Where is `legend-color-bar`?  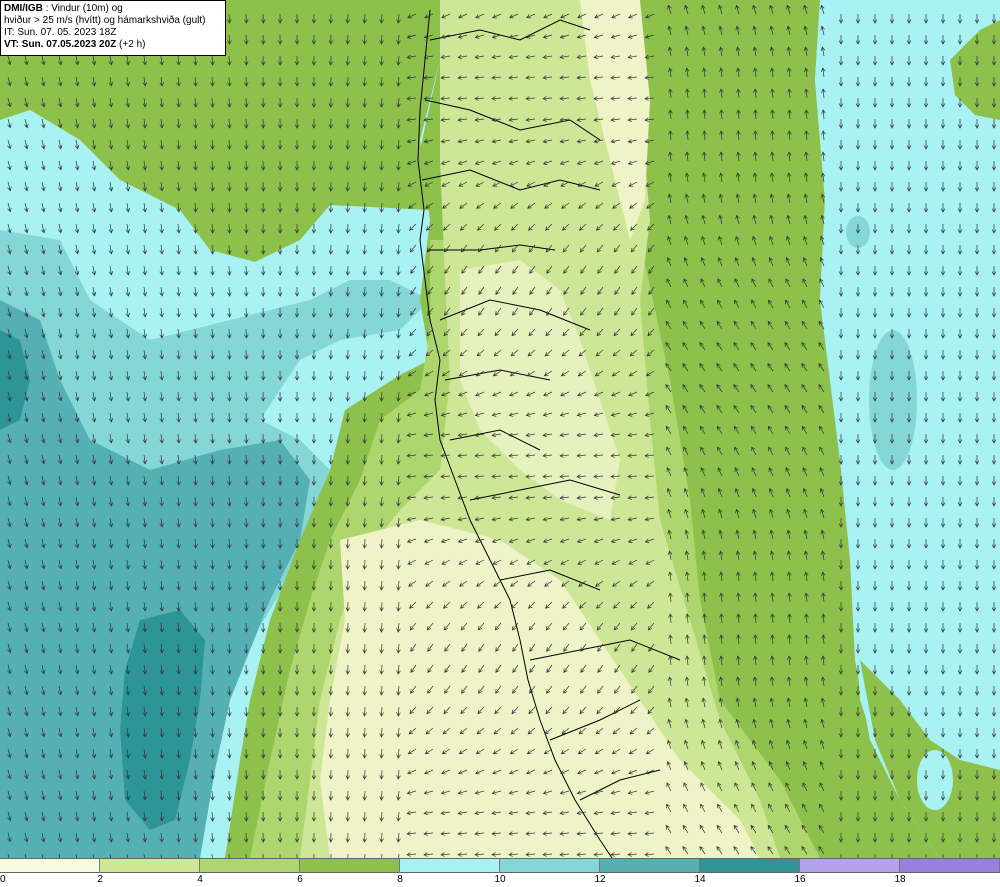
legend-color-bar is located at coordinates (500, 865).